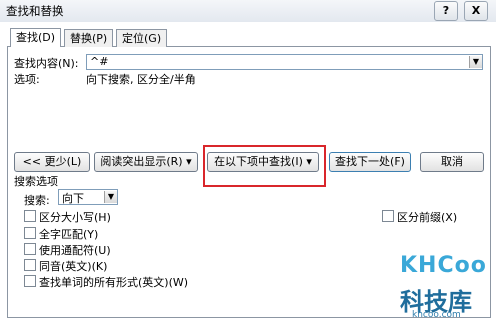 This screenshot has width=496, height=322. Describe the element at coordinates (89, 38) in the screenshot. I see `tab-replace: 替换(P)` at that location.